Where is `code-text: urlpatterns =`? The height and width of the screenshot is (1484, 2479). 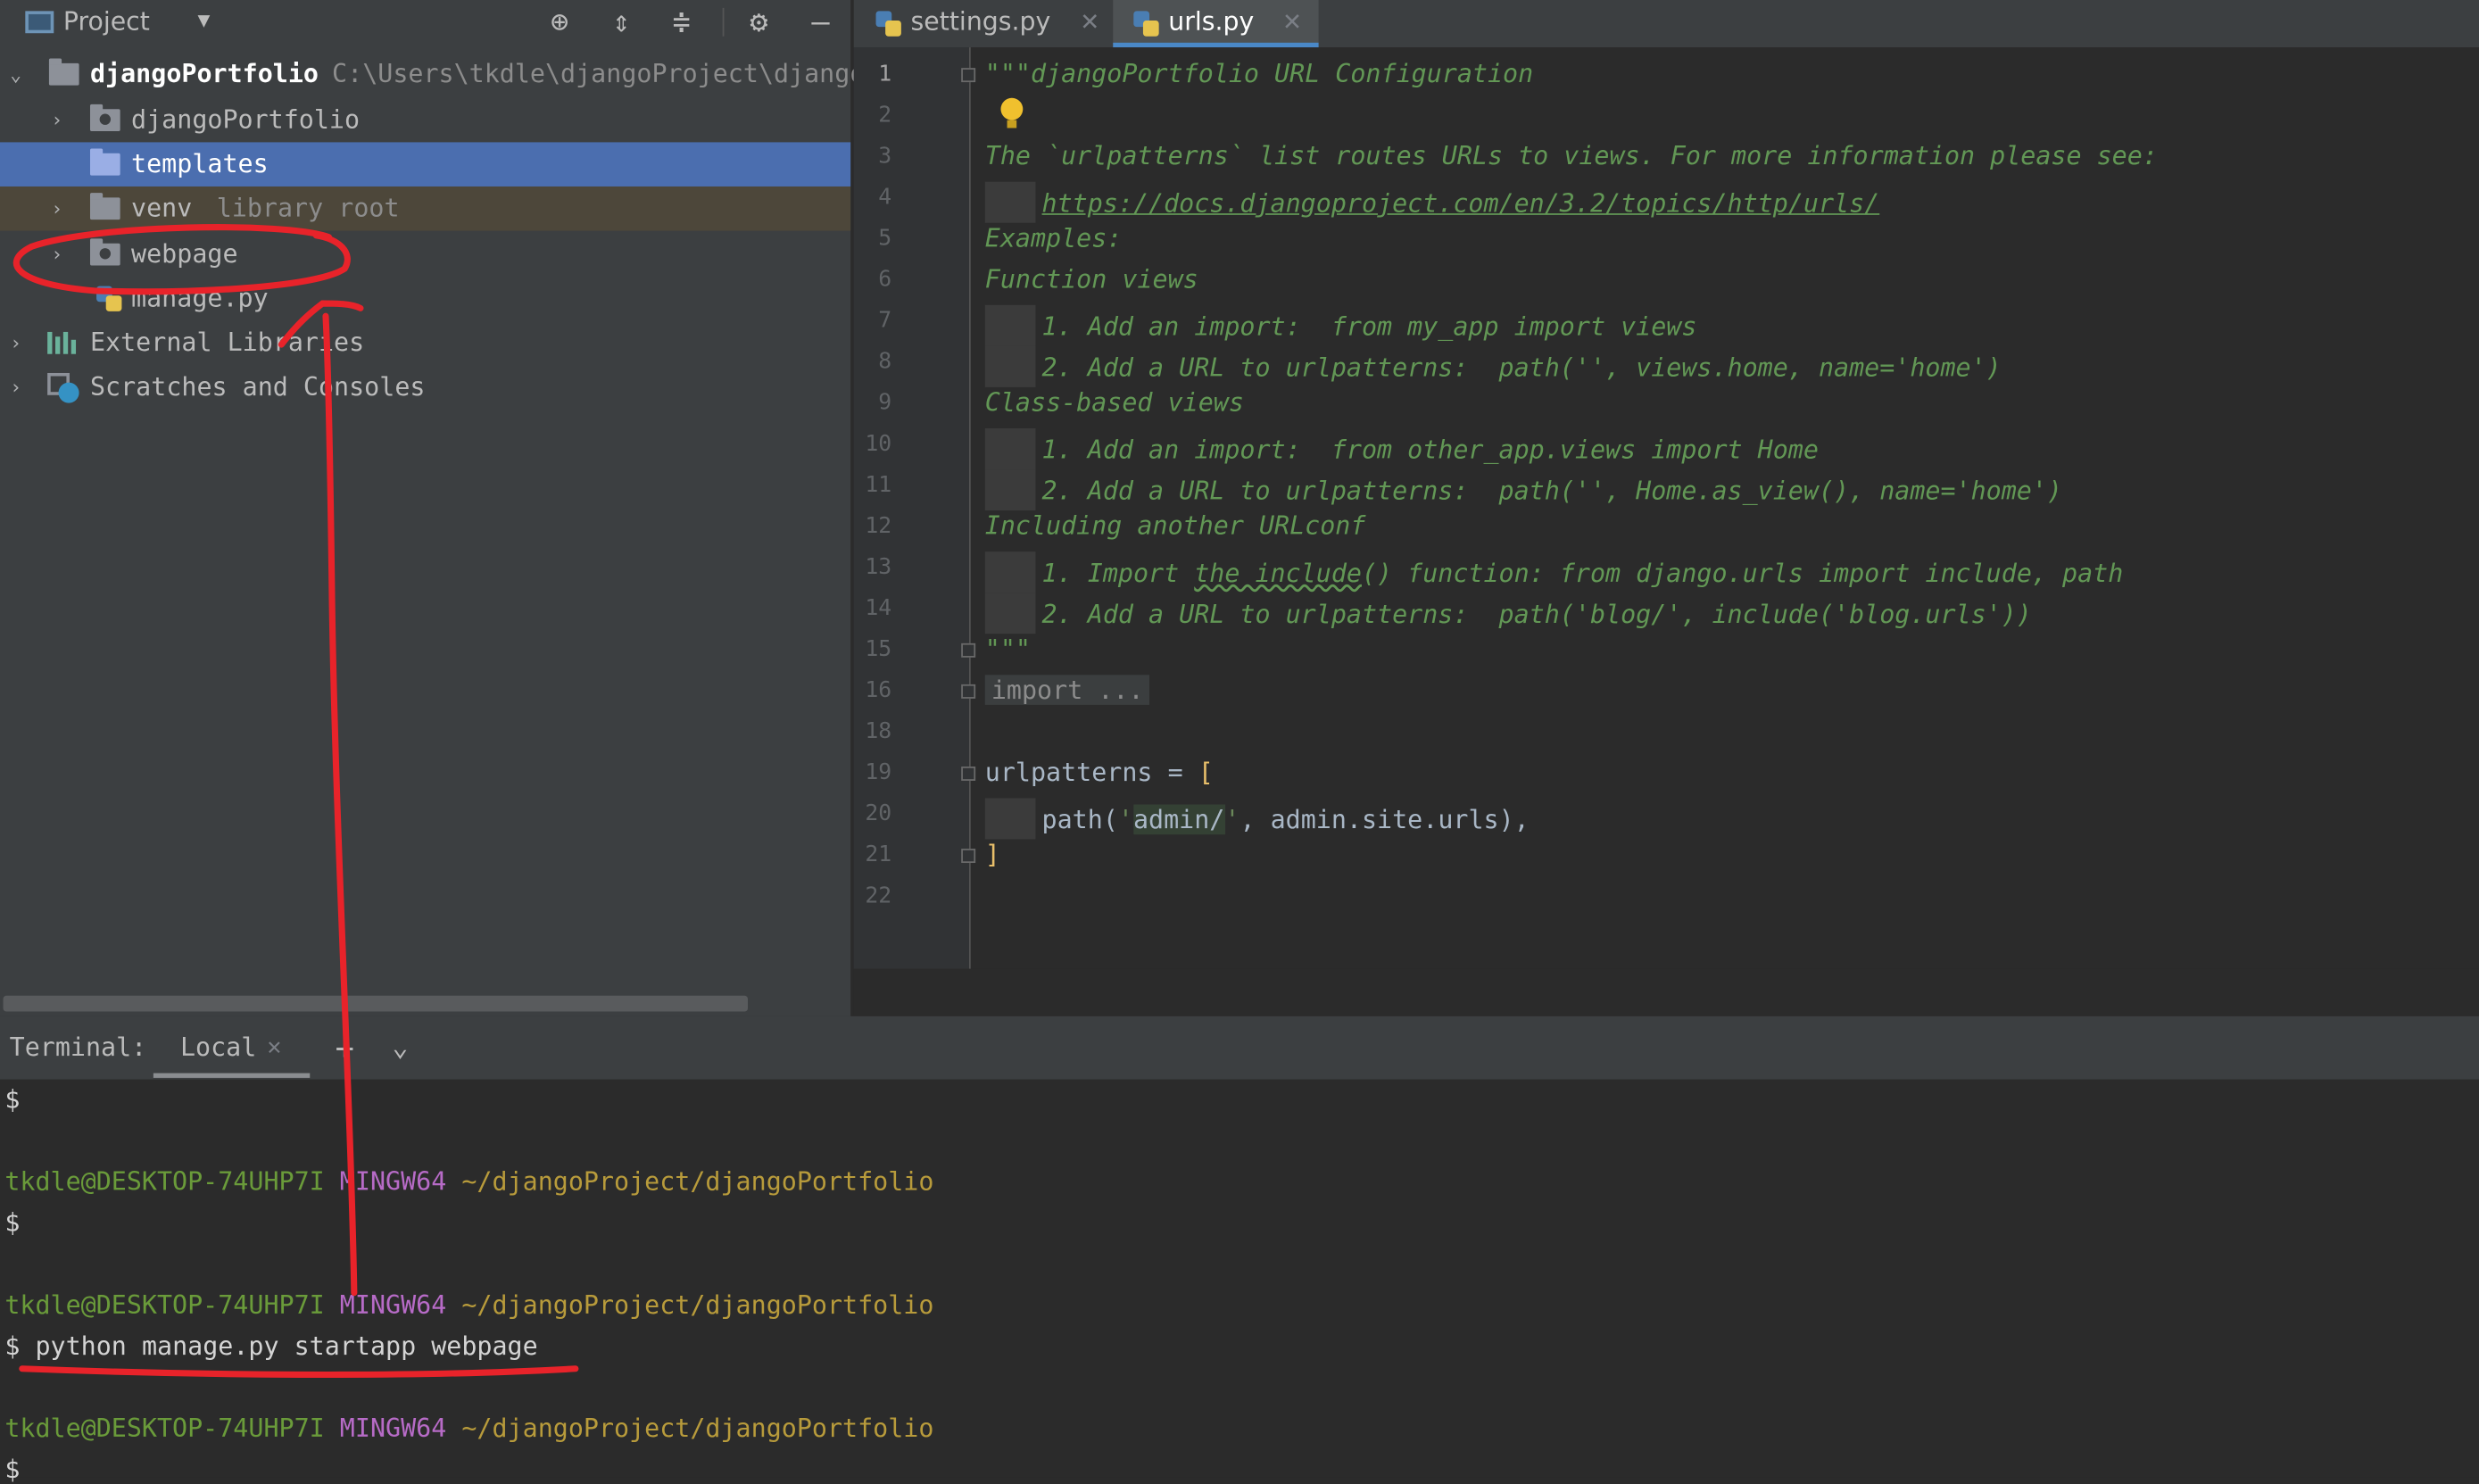
code-text: urlpatterns = is located at coordinates (1091, 772).